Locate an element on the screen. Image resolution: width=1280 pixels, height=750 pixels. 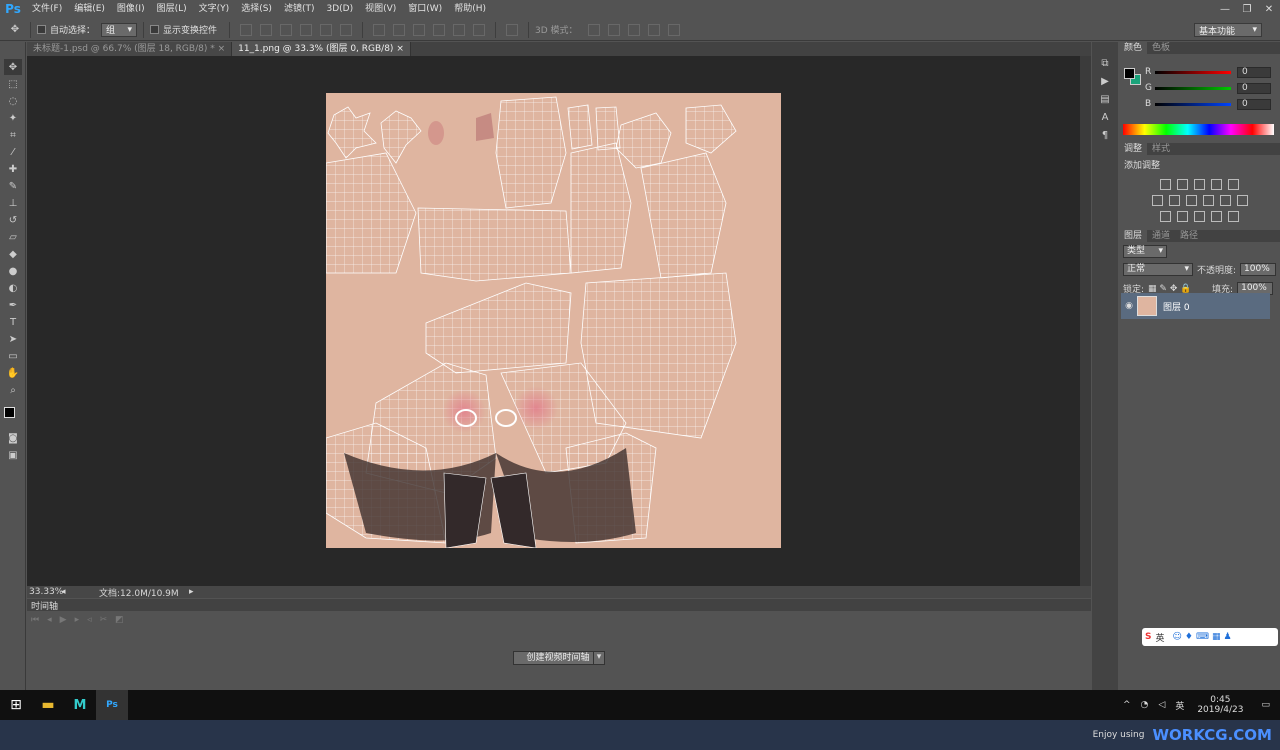
next-frame-icon: ▸ is located at coordinates (77, 620).